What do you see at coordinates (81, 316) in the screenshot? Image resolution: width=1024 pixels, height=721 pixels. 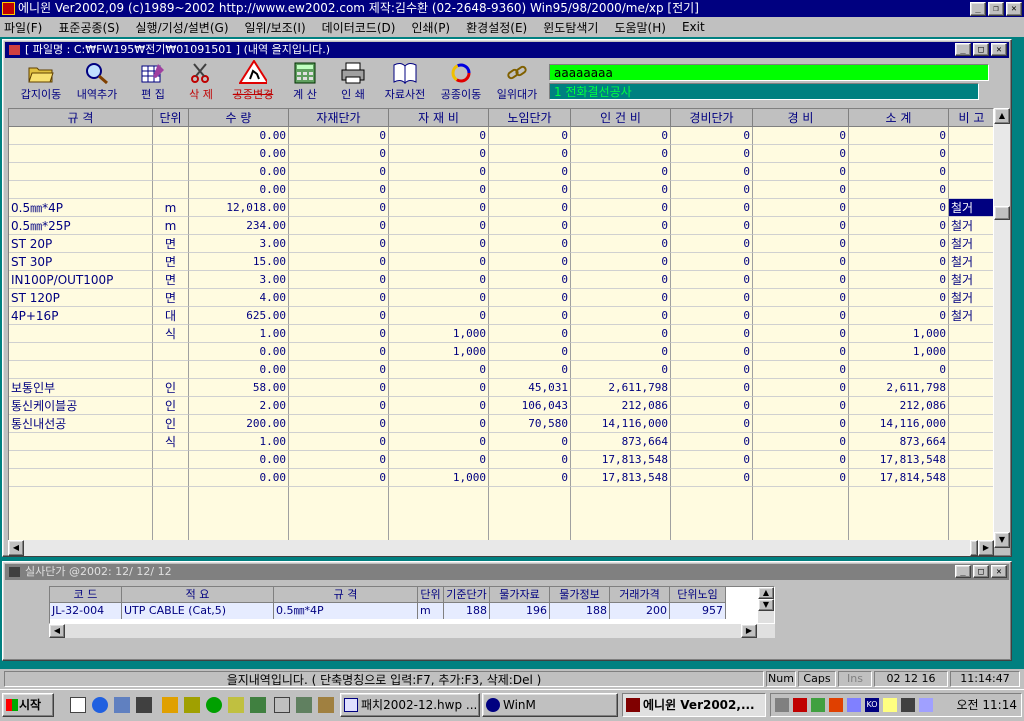 I see `cell-spec: 4P+16P` at bounding box center [81, 316].